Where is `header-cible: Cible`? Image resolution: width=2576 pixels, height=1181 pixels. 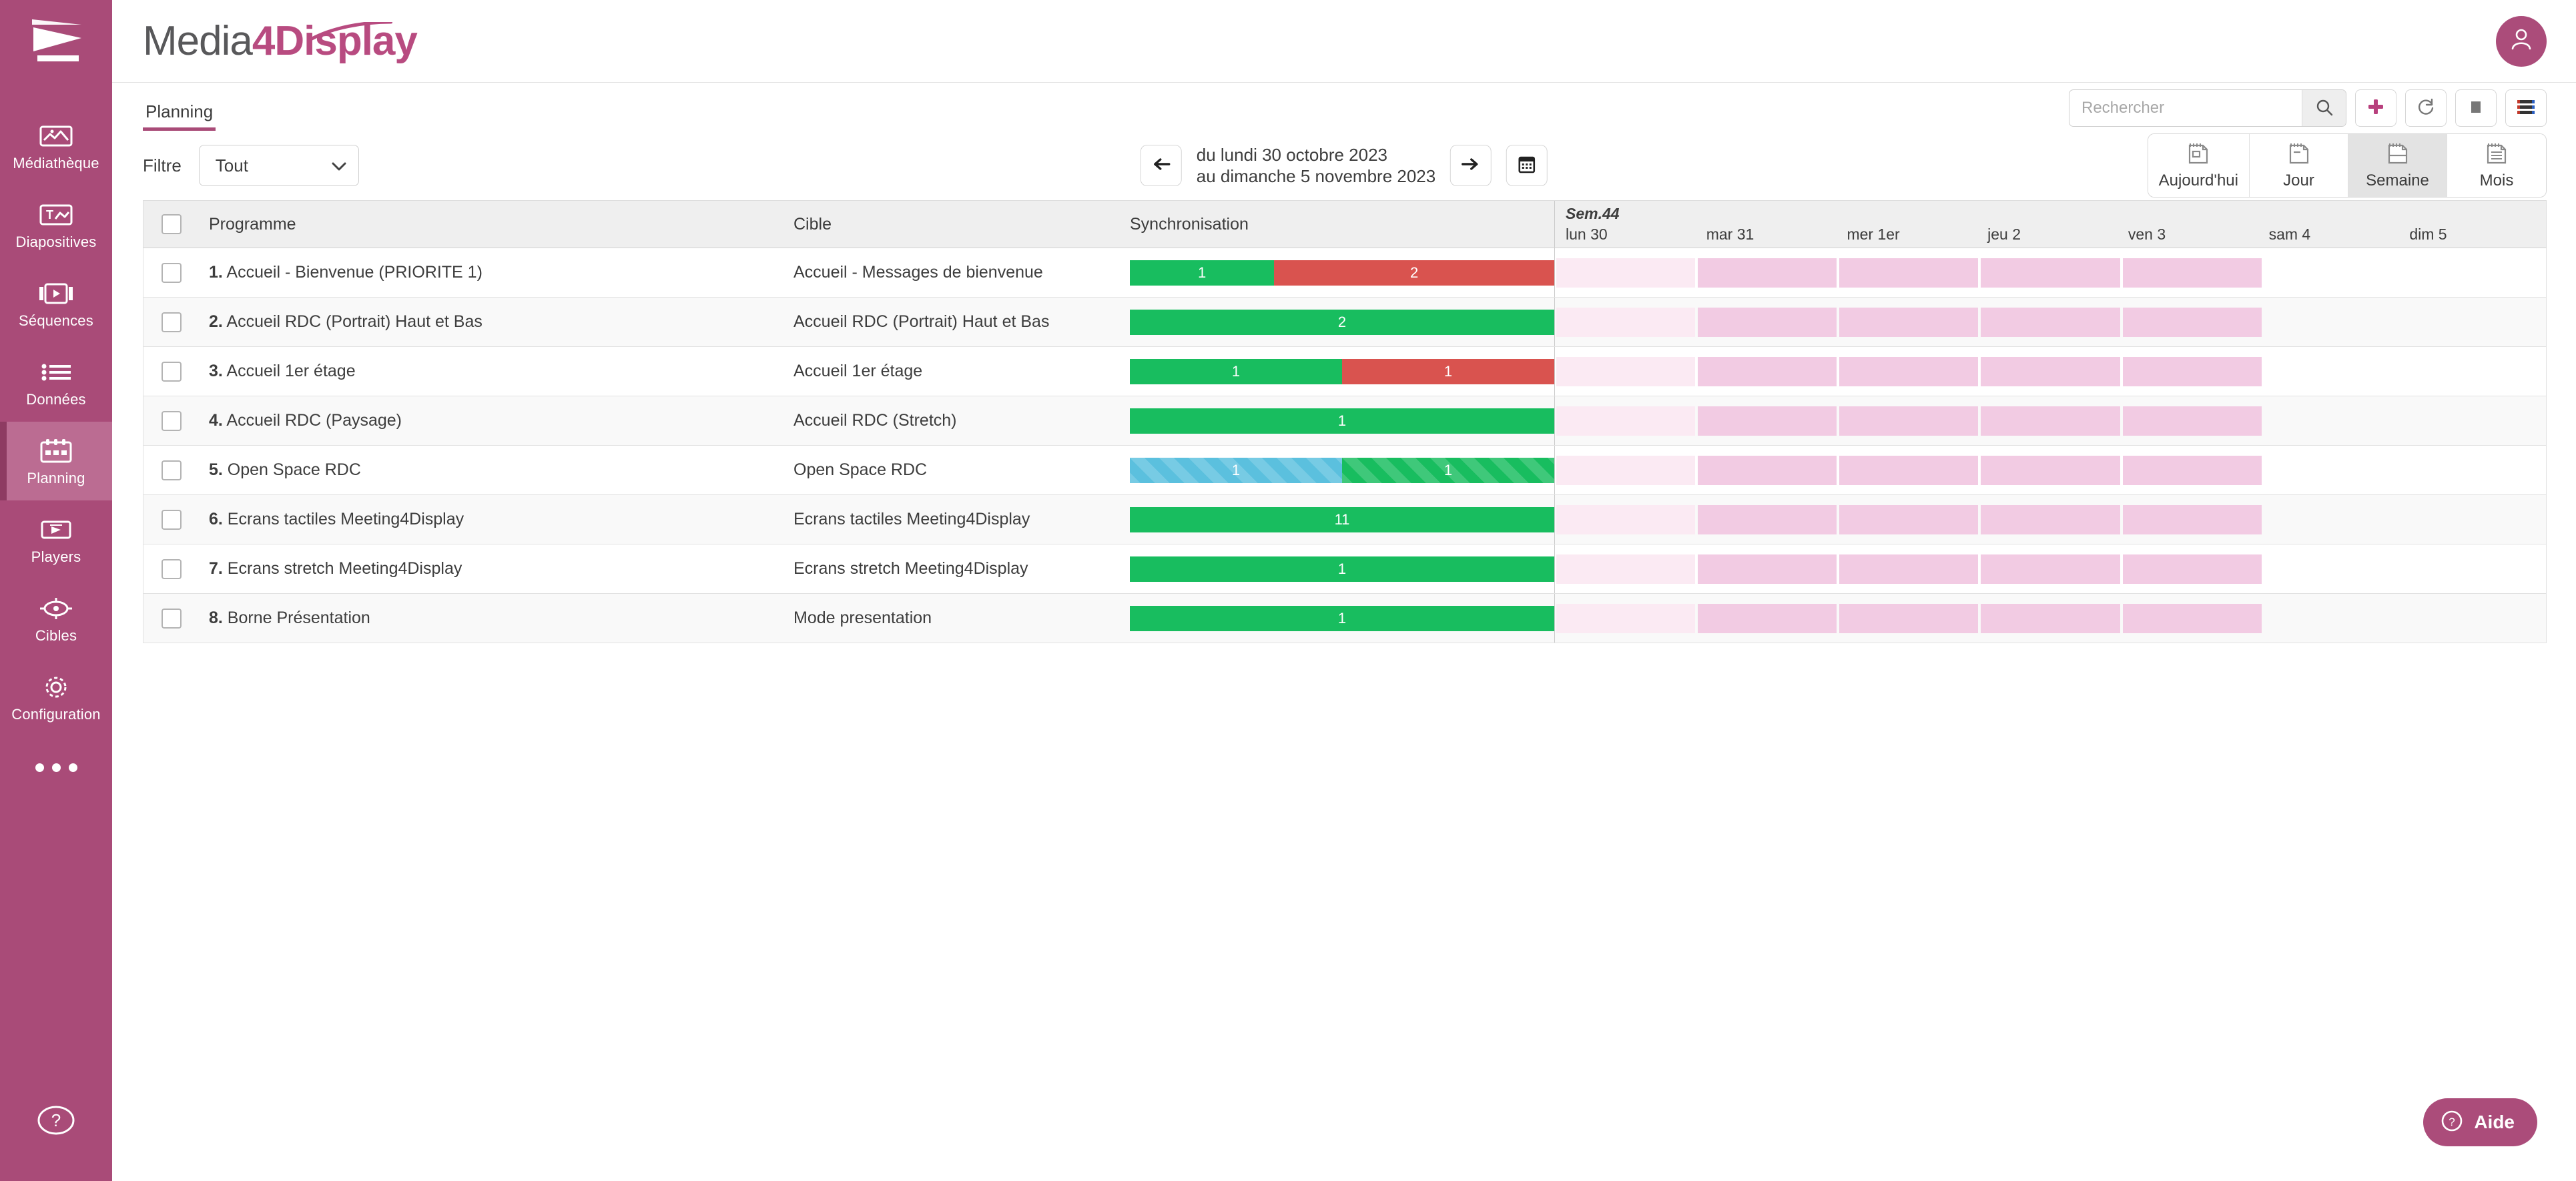
header-cible: Cible is located at coordinates (957, 224).